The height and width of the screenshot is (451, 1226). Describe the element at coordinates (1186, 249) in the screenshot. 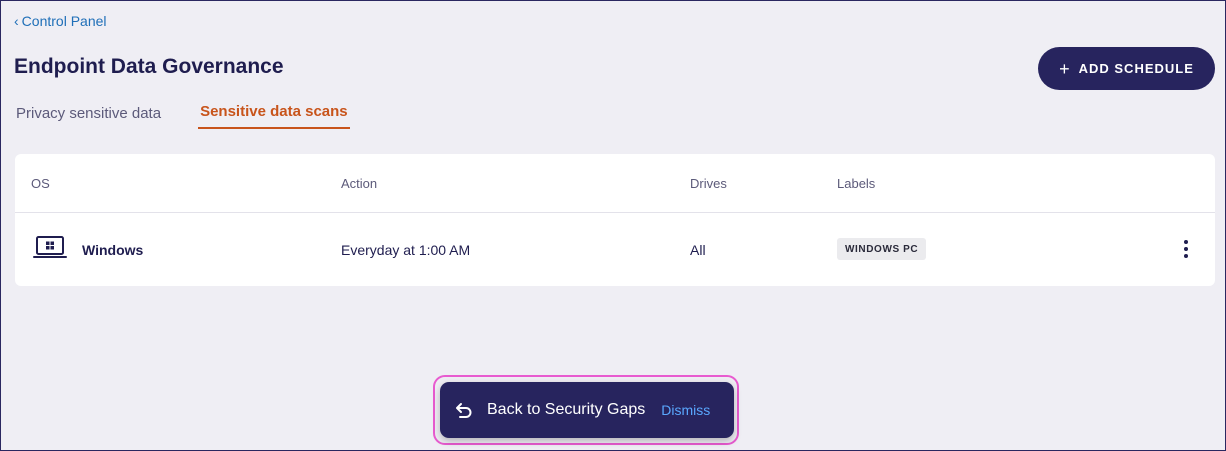

I see `more-options-icon` at that location.